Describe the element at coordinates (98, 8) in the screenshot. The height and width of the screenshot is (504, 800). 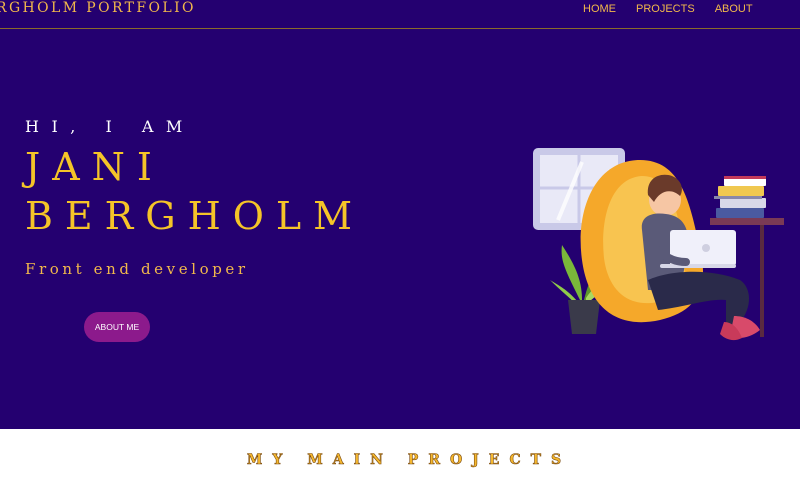
I see `brand-title: RGHOLM PORTFOLIO` at that location.